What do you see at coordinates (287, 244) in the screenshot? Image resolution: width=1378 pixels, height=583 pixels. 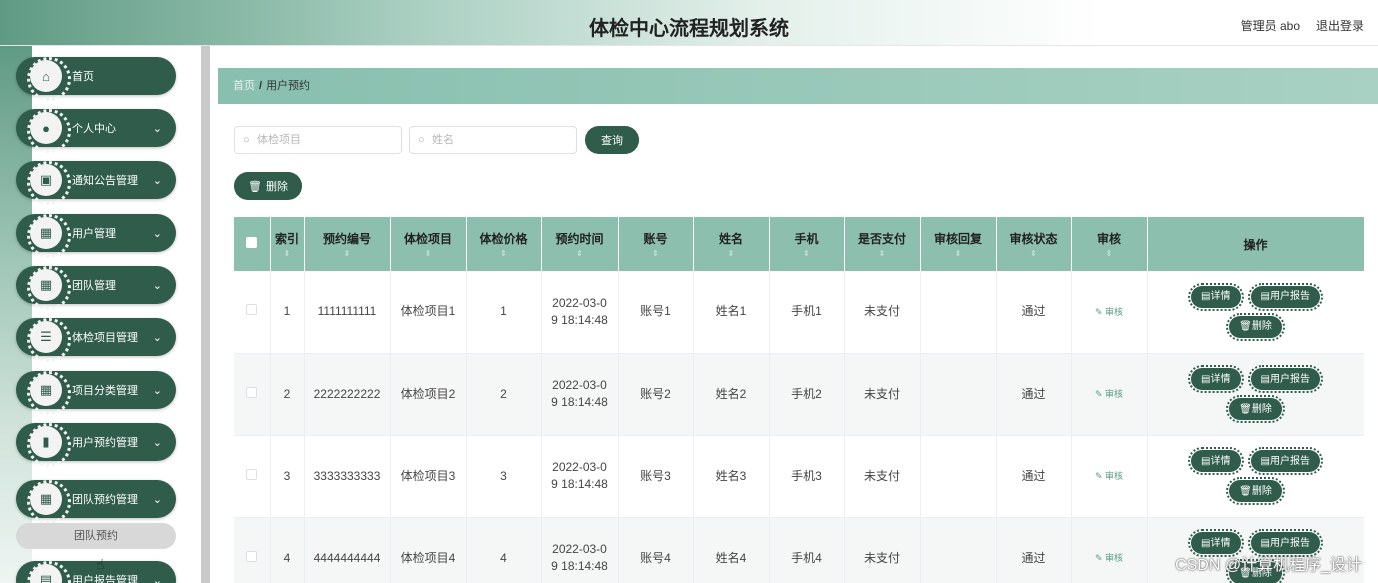 I see `column-header: 索引 ⇕` at bounding box center [287, 244].